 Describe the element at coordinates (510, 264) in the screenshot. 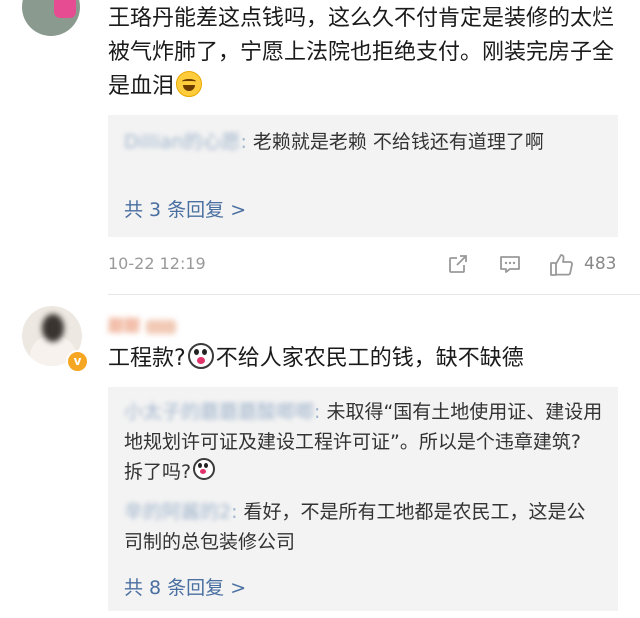

I see `comment-icon` at that location.